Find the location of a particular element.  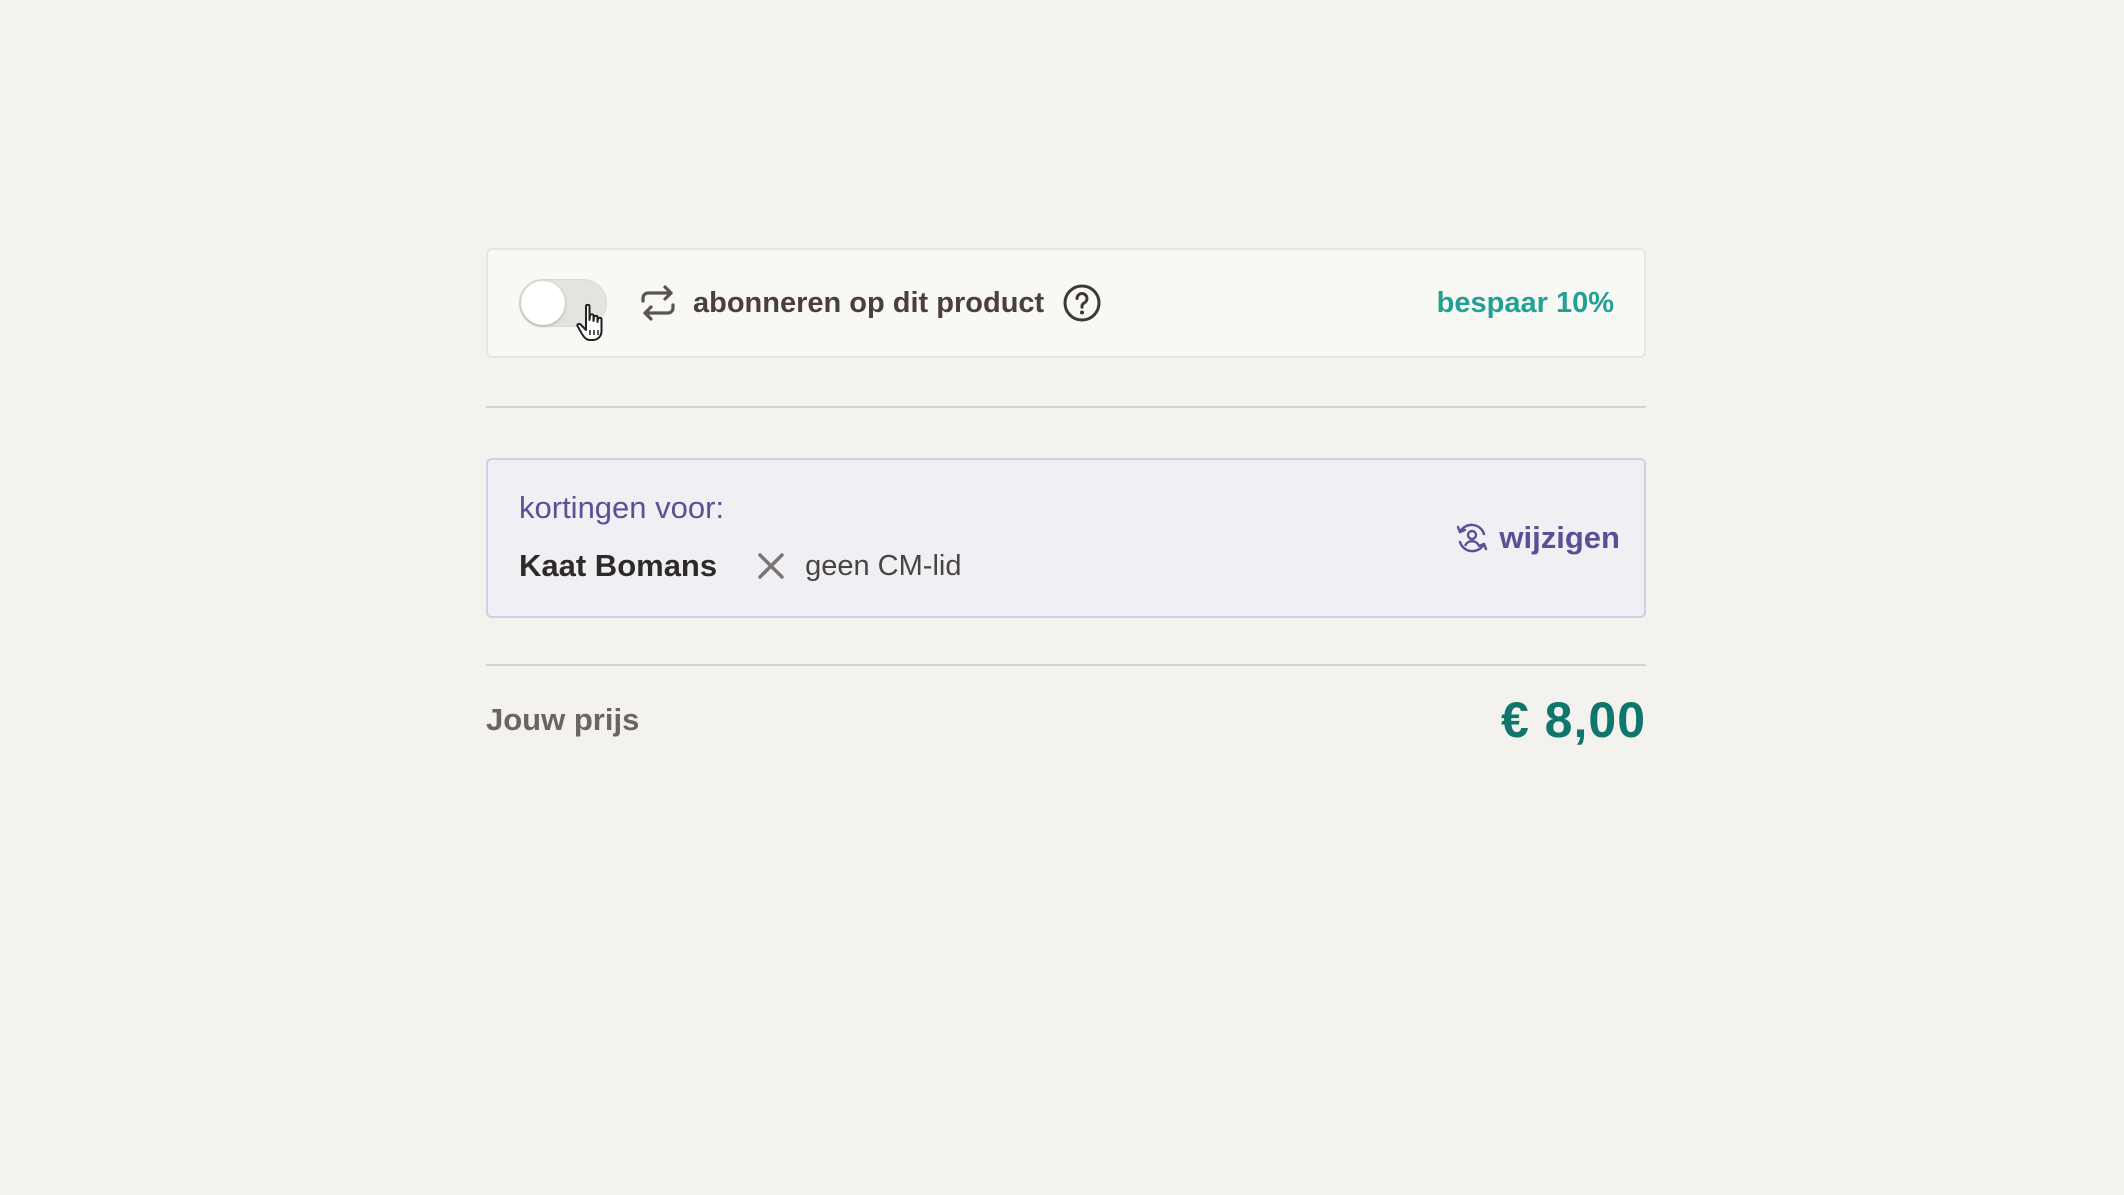

member-status: geen CM-lid is located at coordinates (883, 565).